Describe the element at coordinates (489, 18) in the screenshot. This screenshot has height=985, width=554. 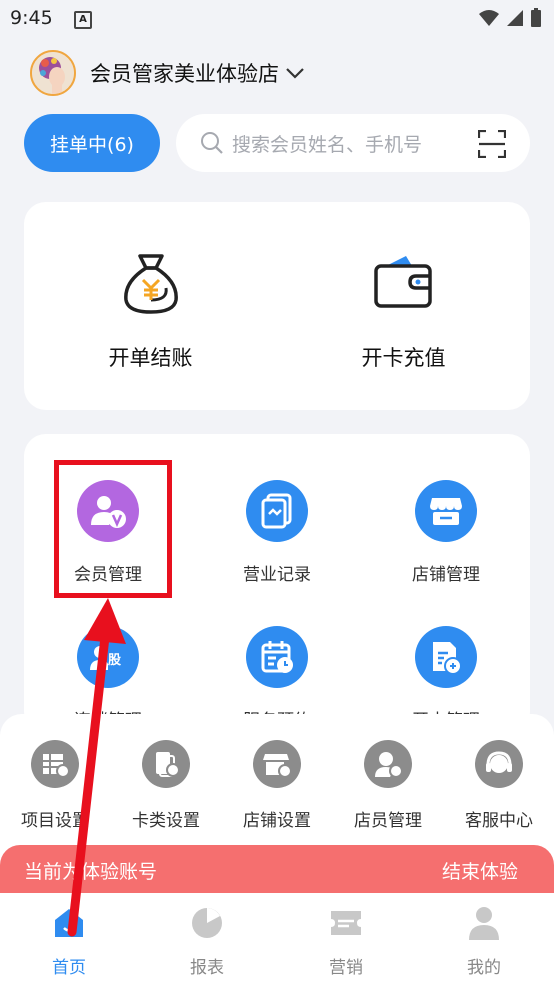
I see `wifi-icon` at that location.